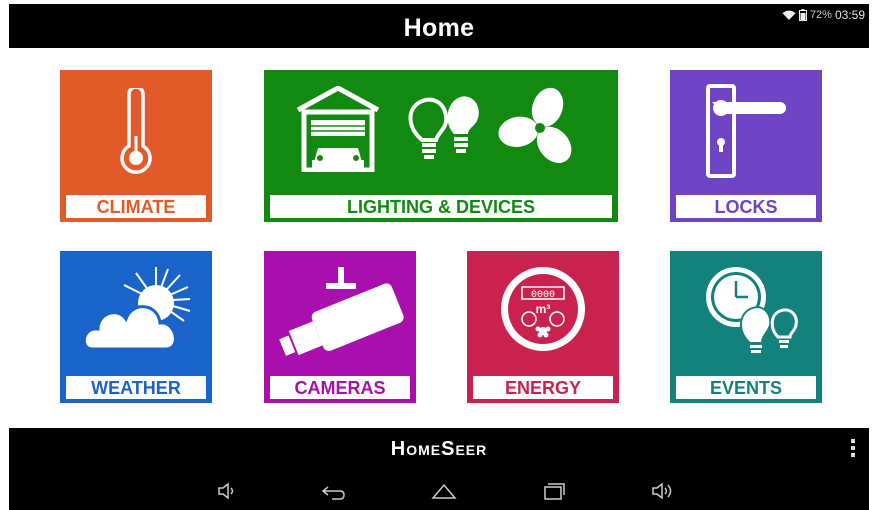 The height and width of the screenshot is (510, 877). Describe the element at coordinates (341, 311) in the screenshot. I see `security-camera-icon` at that location.